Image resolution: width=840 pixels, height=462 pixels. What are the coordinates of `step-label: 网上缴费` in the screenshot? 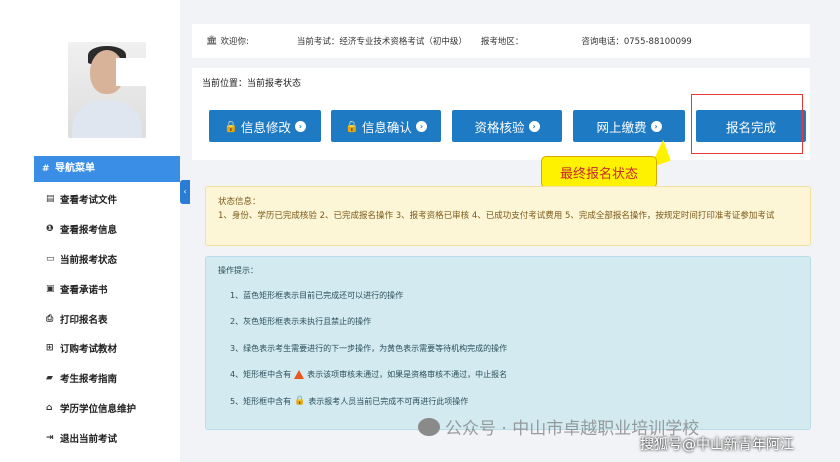 It's located at (621, 127).